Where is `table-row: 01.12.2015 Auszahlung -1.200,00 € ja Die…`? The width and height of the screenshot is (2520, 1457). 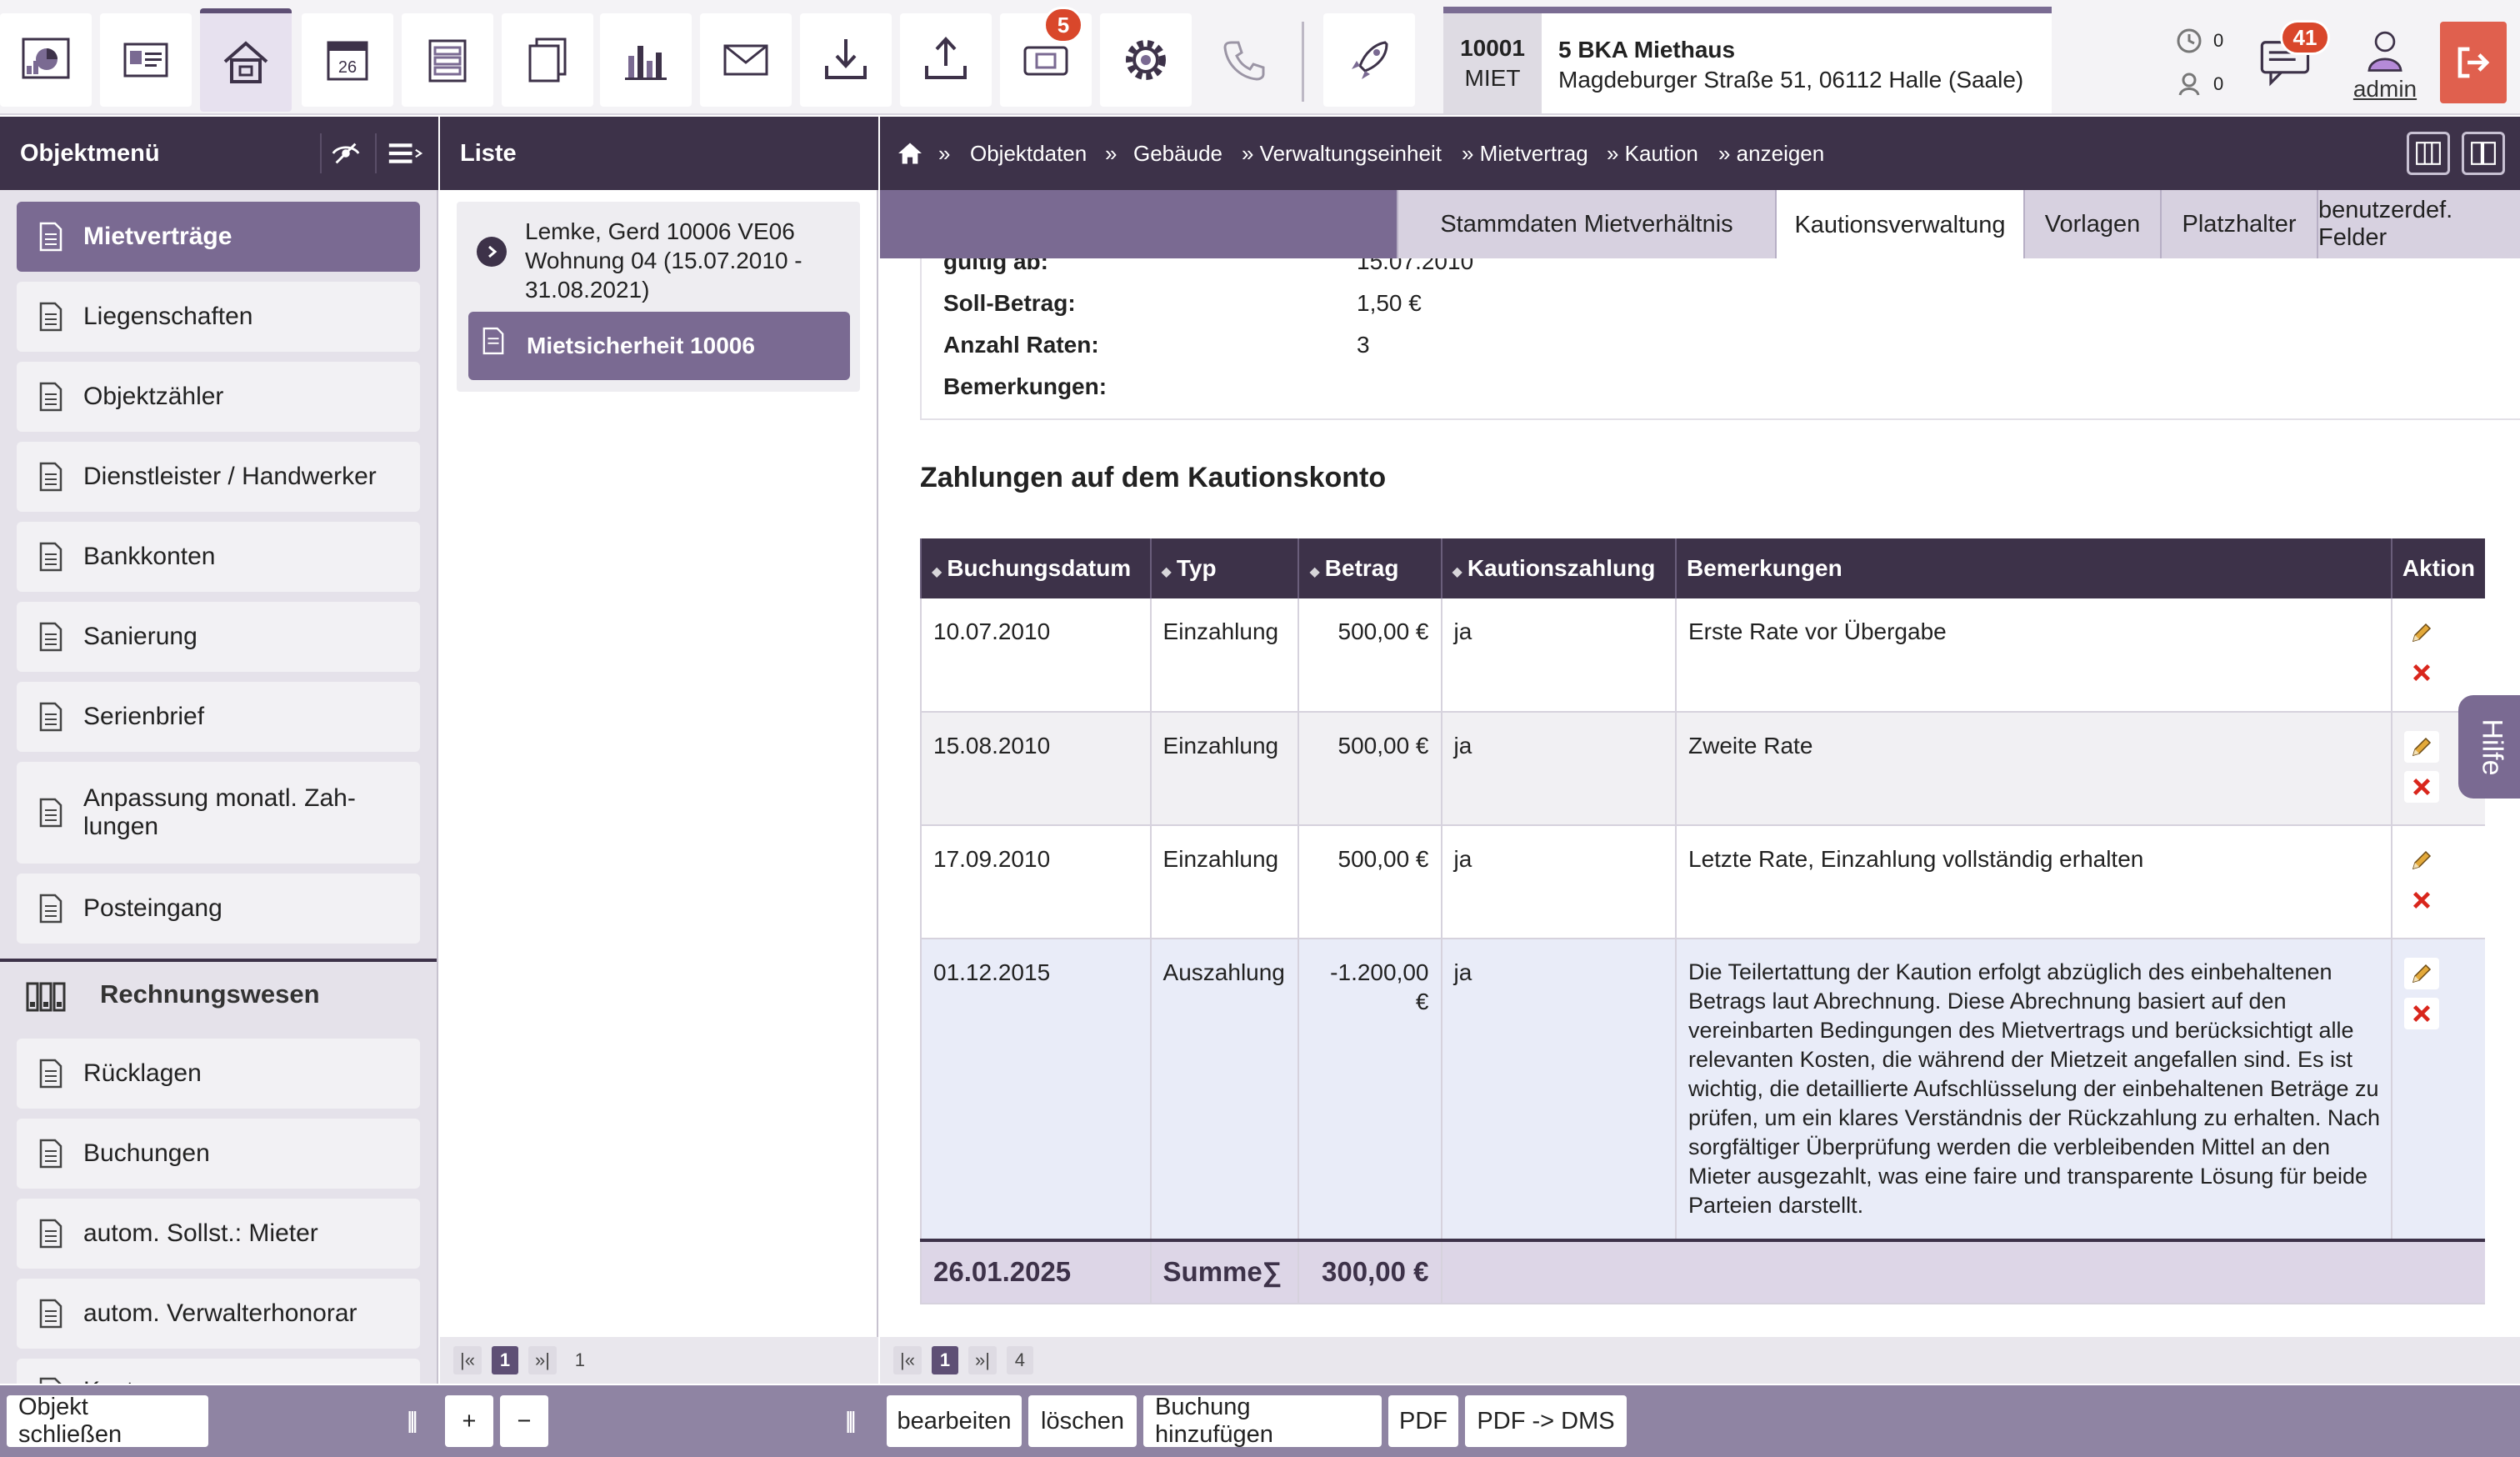
table-row: 01.12.2015 Auszahlung -1.200,00 € ja Die… is located at coordinates (1702, 1090).